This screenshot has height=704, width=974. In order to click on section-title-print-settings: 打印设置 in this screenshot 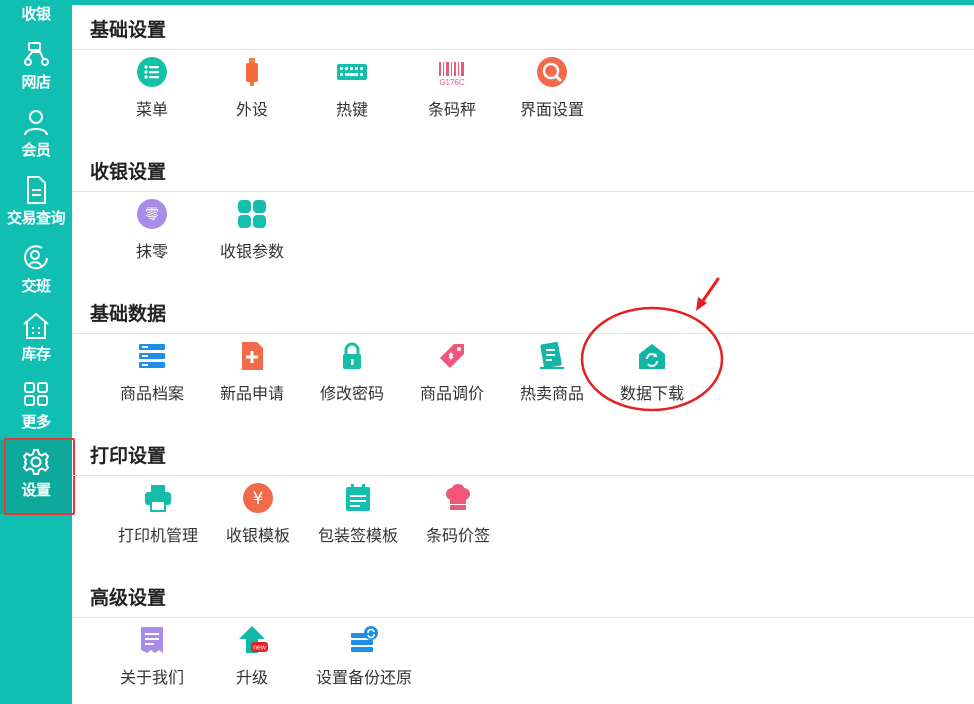, I will do `click(128, 456)`.